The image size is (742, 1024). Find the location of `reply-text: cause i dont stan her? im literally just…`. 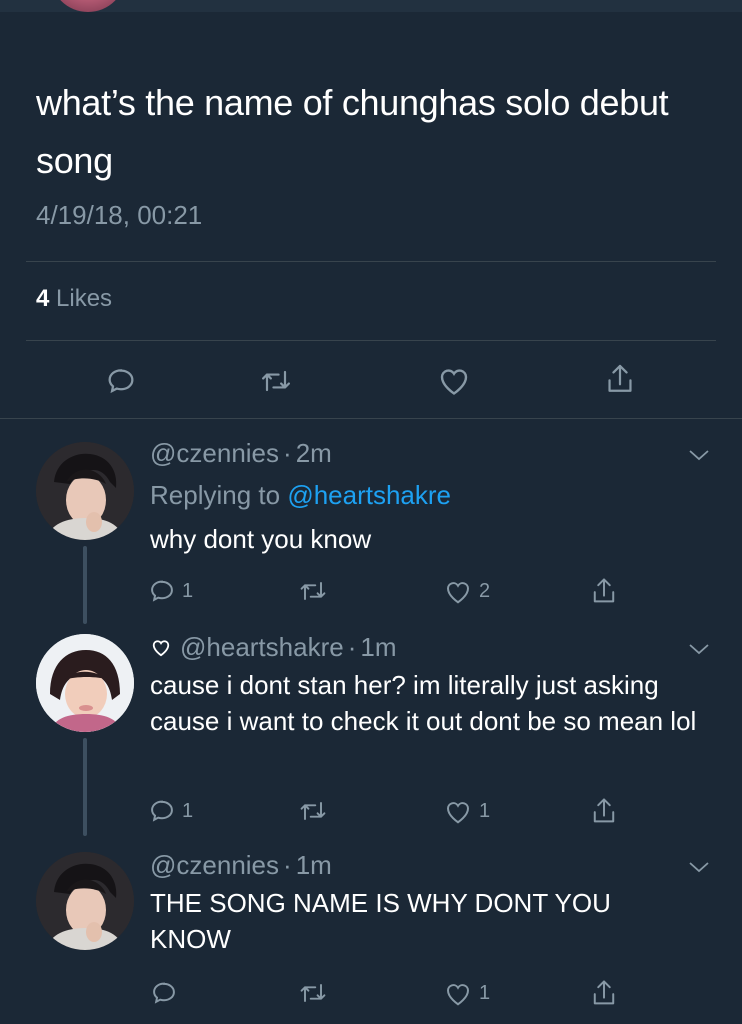

reply-text: cause i dont stan her? im literally just… is located at coordinates (423, 703).